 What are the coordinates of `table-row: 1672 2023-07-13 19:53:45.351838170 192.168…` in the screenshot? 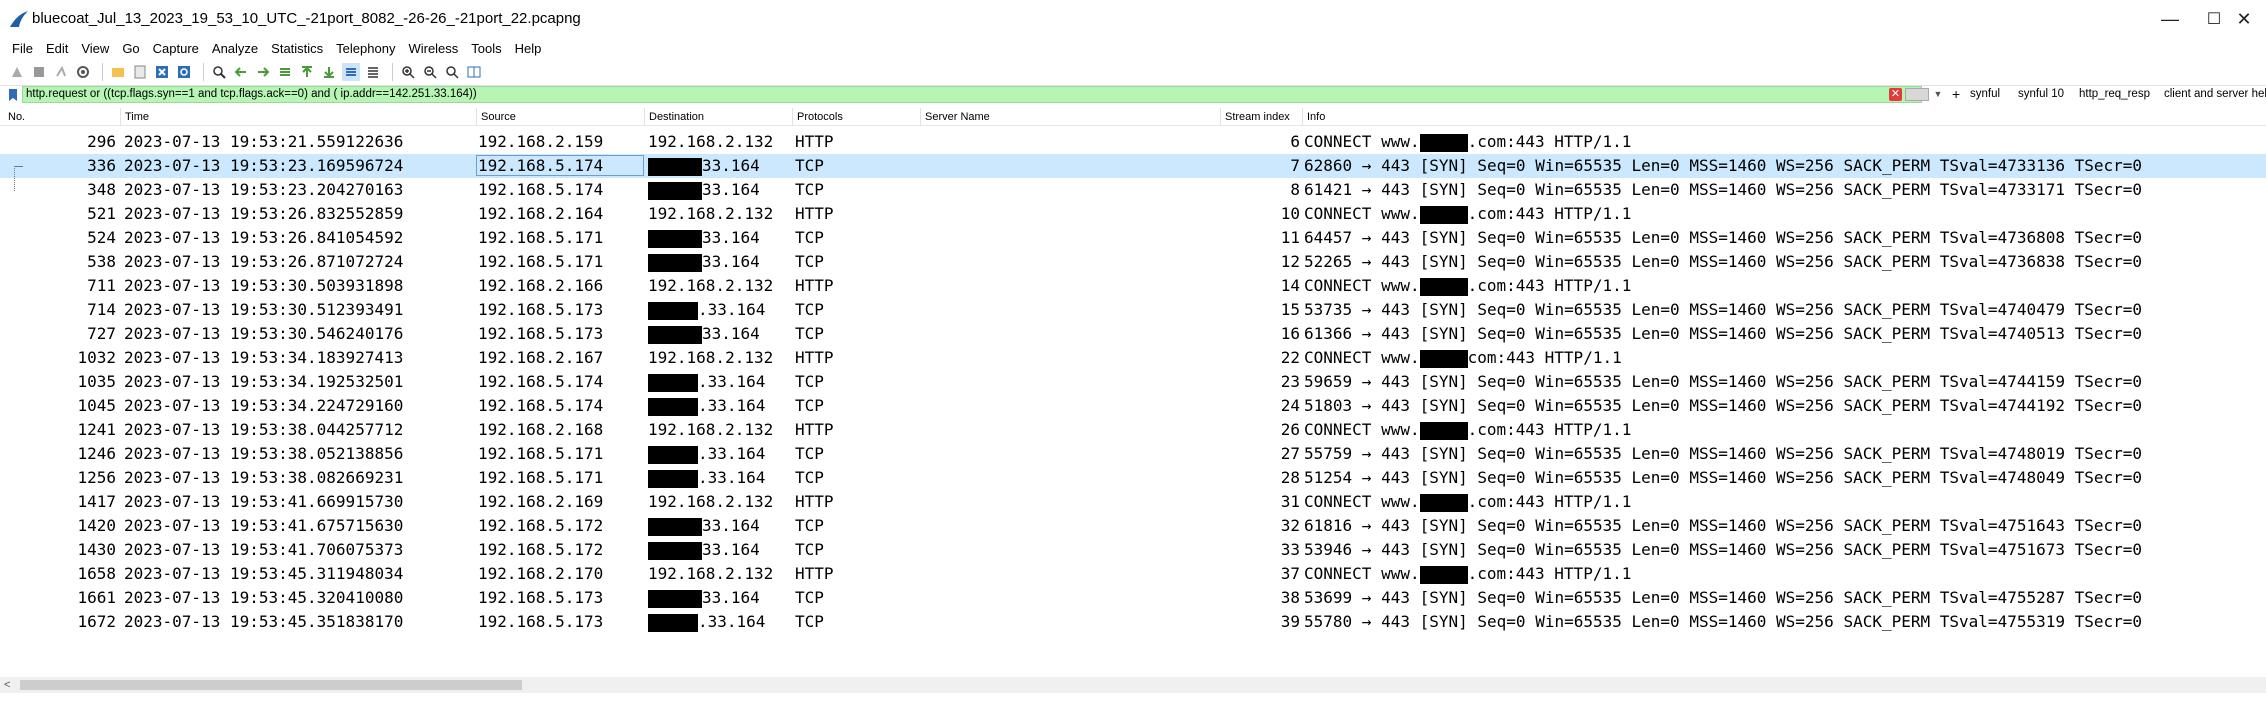 It's located at (1133, 622).